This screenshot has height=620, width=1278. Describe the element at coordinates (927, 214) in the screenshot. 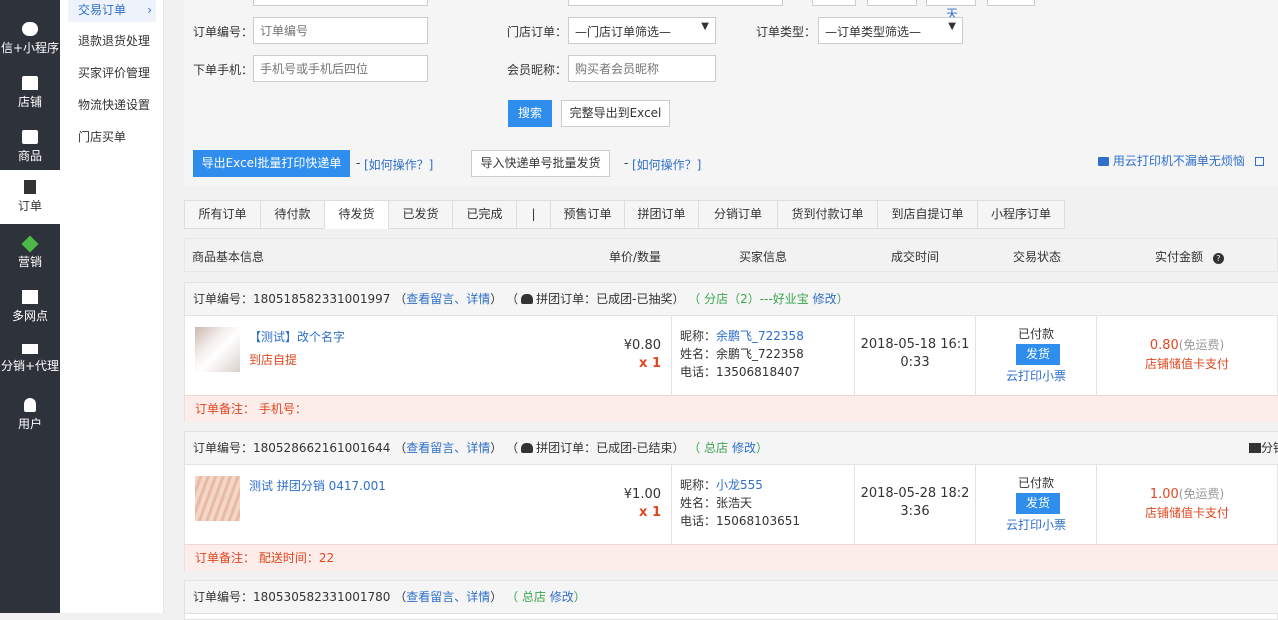

I see `tab-pickup: 到店自提订单` at that location.